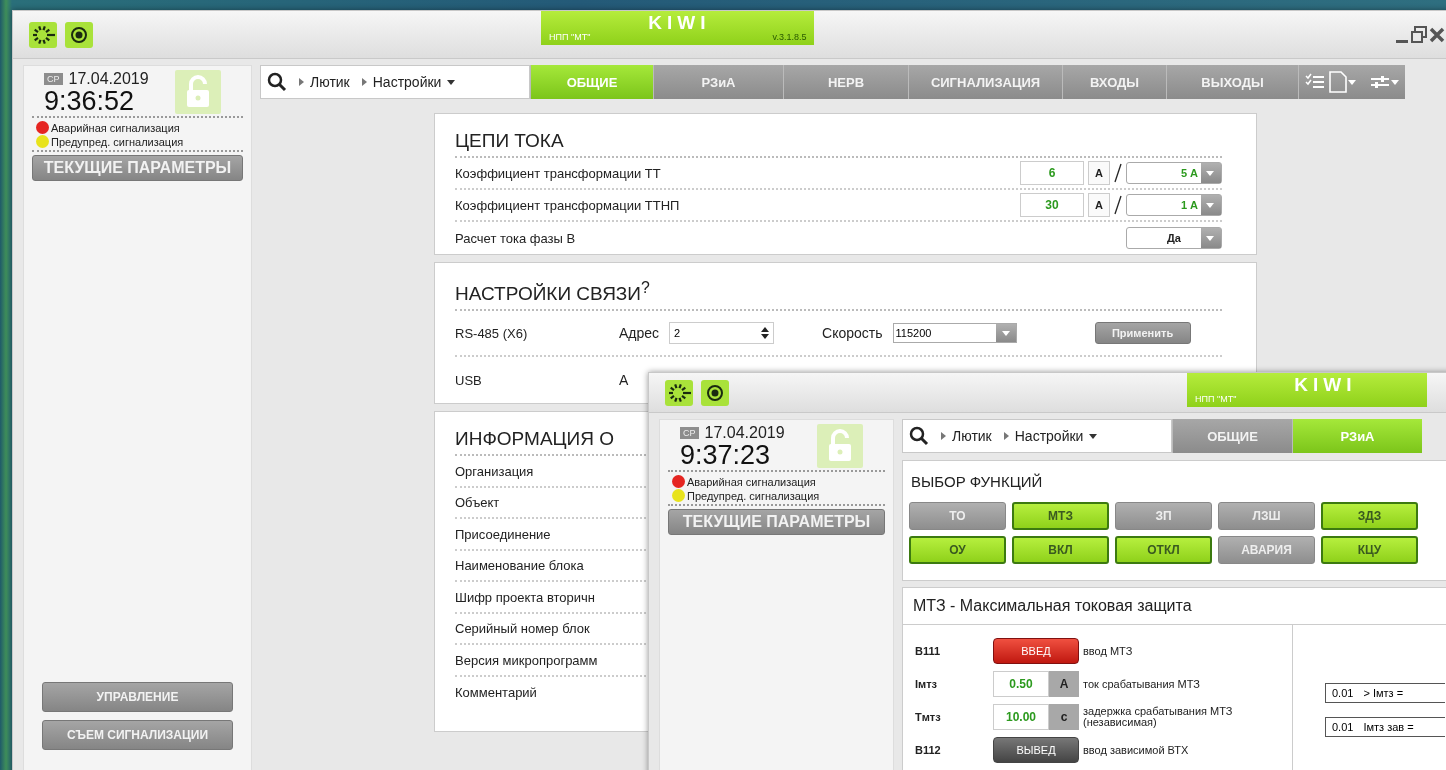 The width and height of the screenshot is (1446, 770). Describe the element at coordinates (1369, 550) in the screenshot. I see `function-button: КЦУ` at that location.